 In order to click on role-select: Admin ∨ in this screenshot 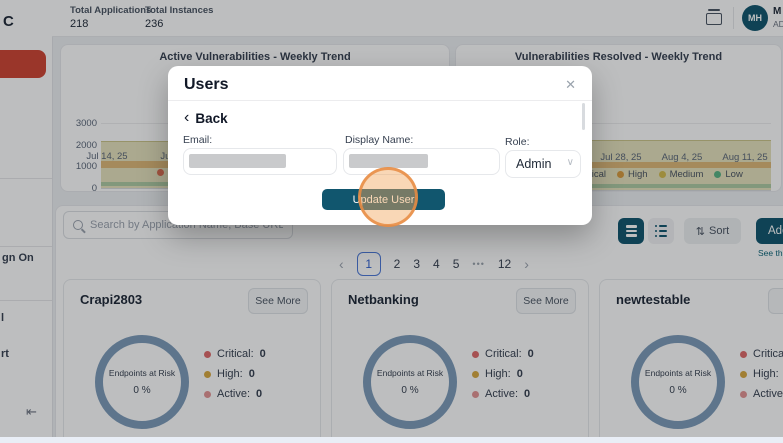, I will do `click(543, 164)`.